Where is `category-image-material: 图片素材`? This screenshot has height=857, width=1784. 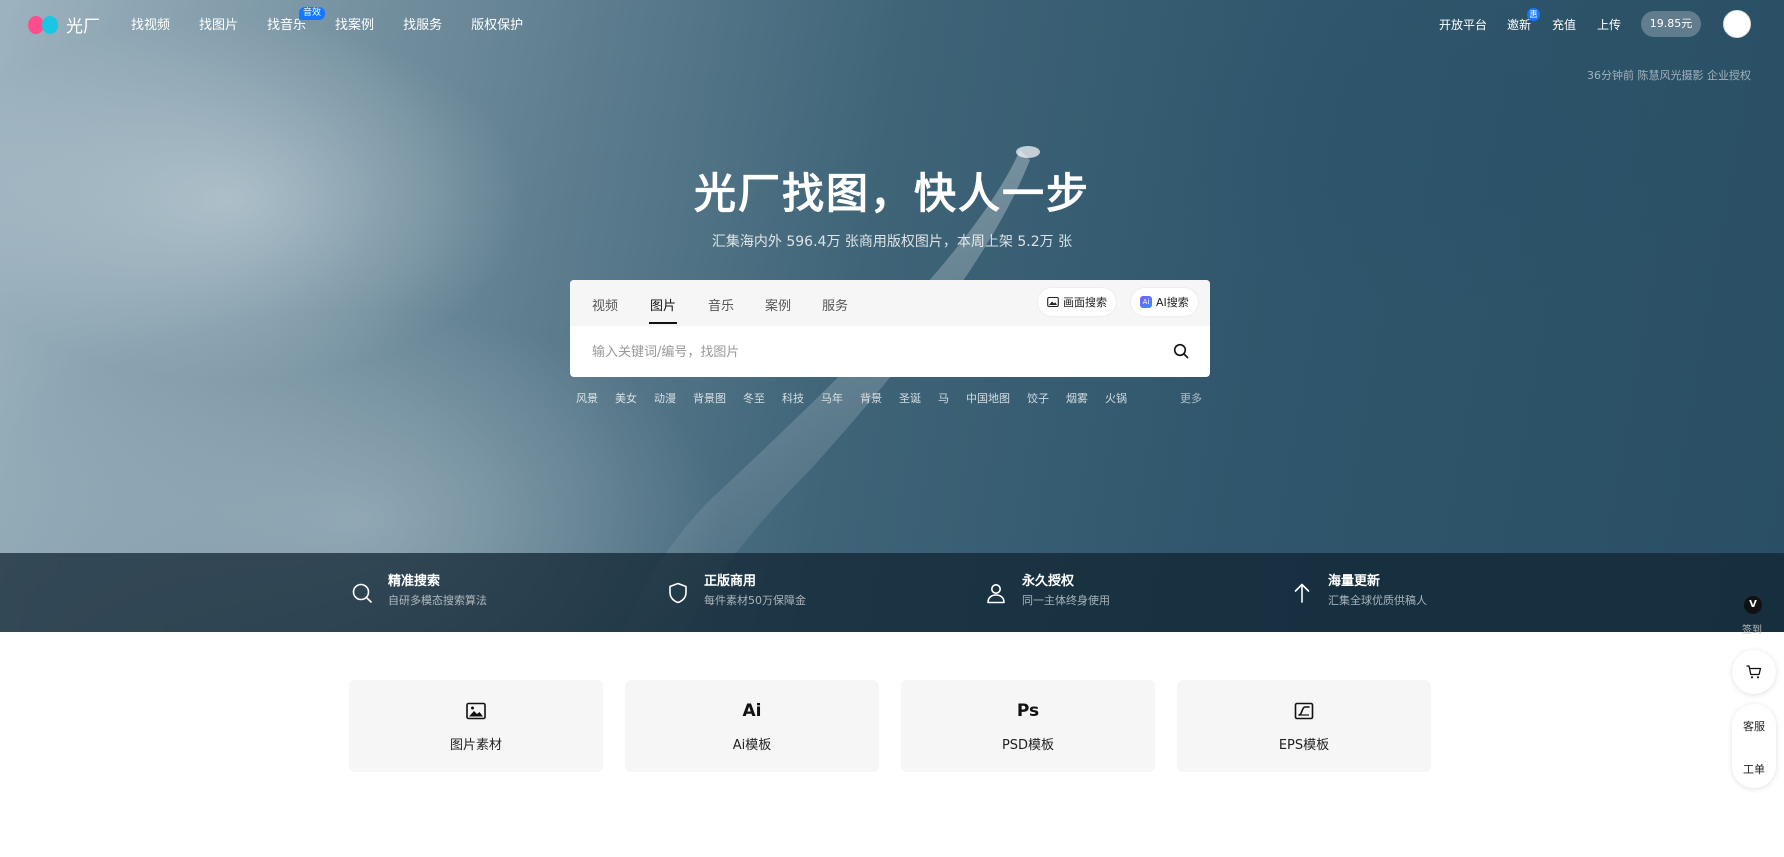 category-image-material: 图片素材 is located at coordinates (476, 726).